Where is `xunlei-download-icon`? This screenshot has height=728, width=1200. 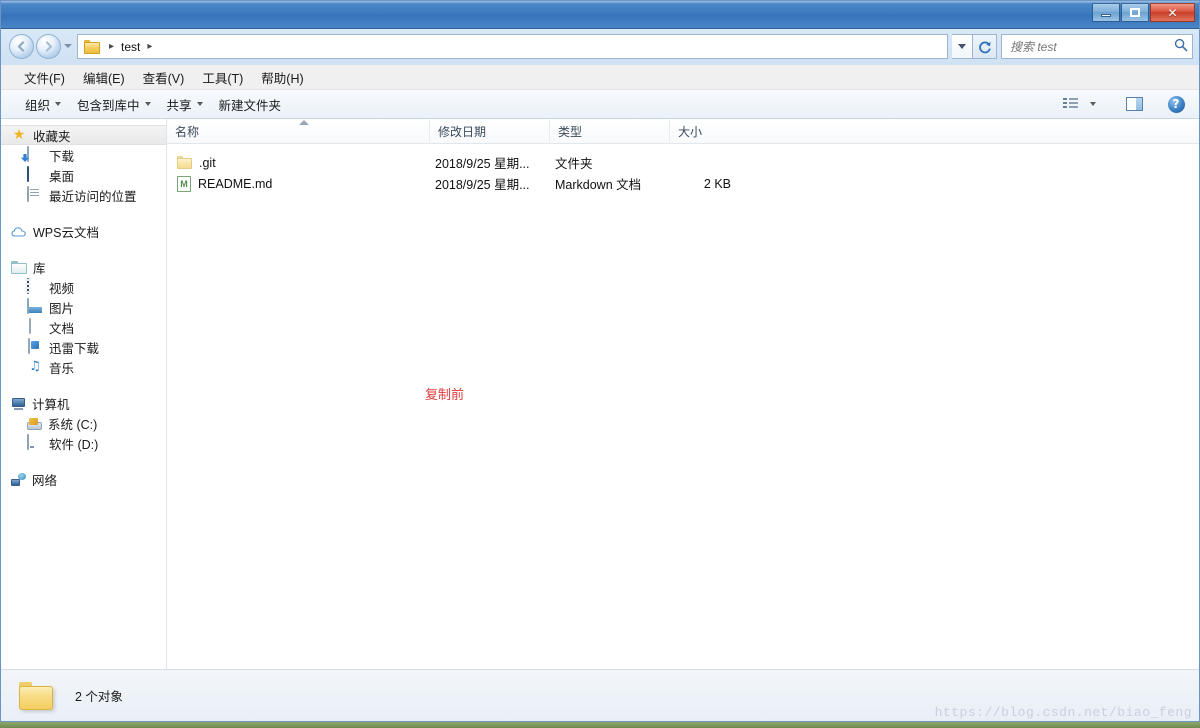
xunlei-download-icon is located at coordinates (35, 346).